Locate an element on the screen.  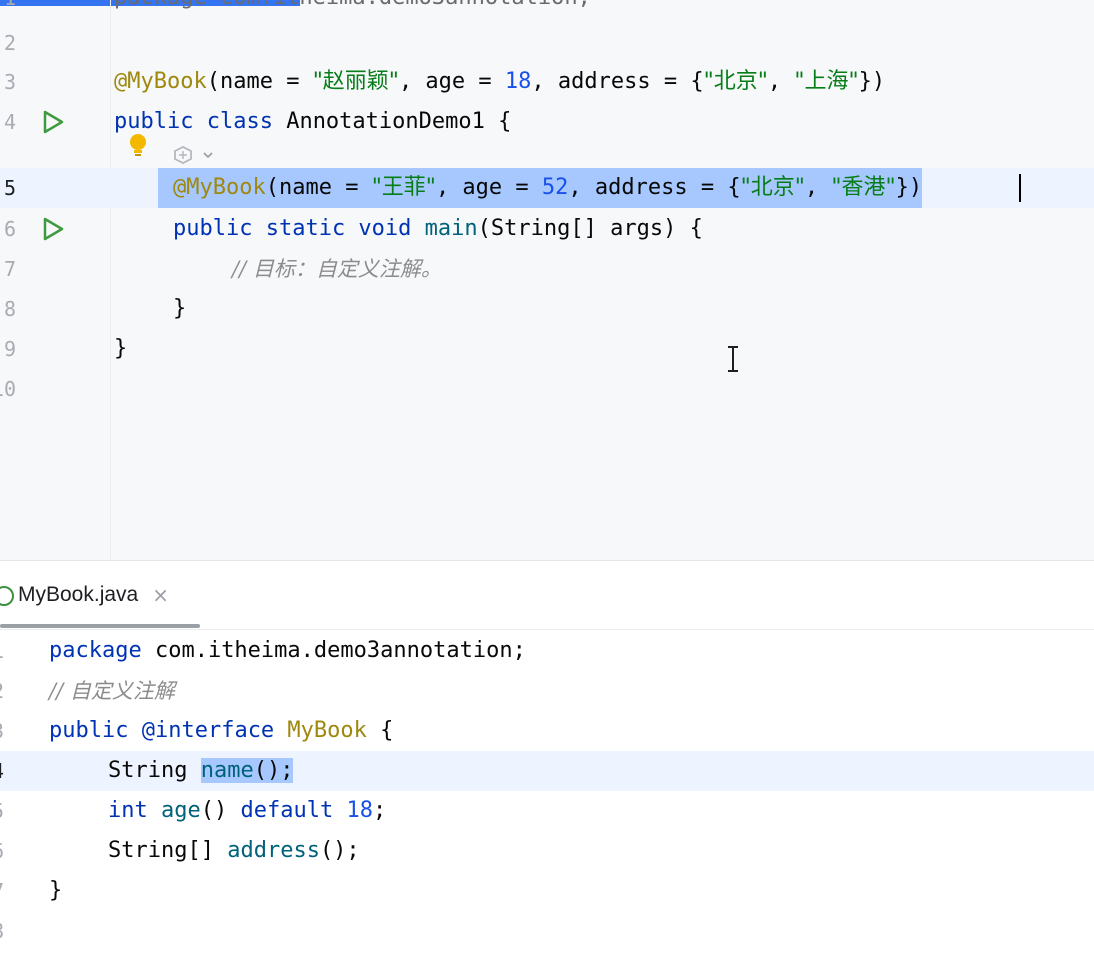
active-tab-indicator is located at coordinates (100, 626).